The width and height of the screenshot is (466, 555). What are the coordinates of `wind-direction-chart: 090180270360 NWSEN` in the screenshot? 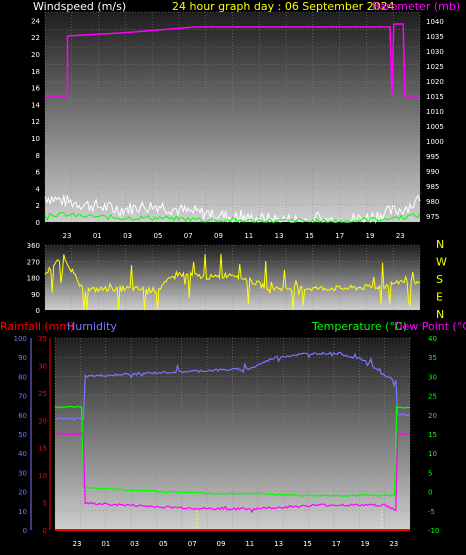 It's located at (237, 279).